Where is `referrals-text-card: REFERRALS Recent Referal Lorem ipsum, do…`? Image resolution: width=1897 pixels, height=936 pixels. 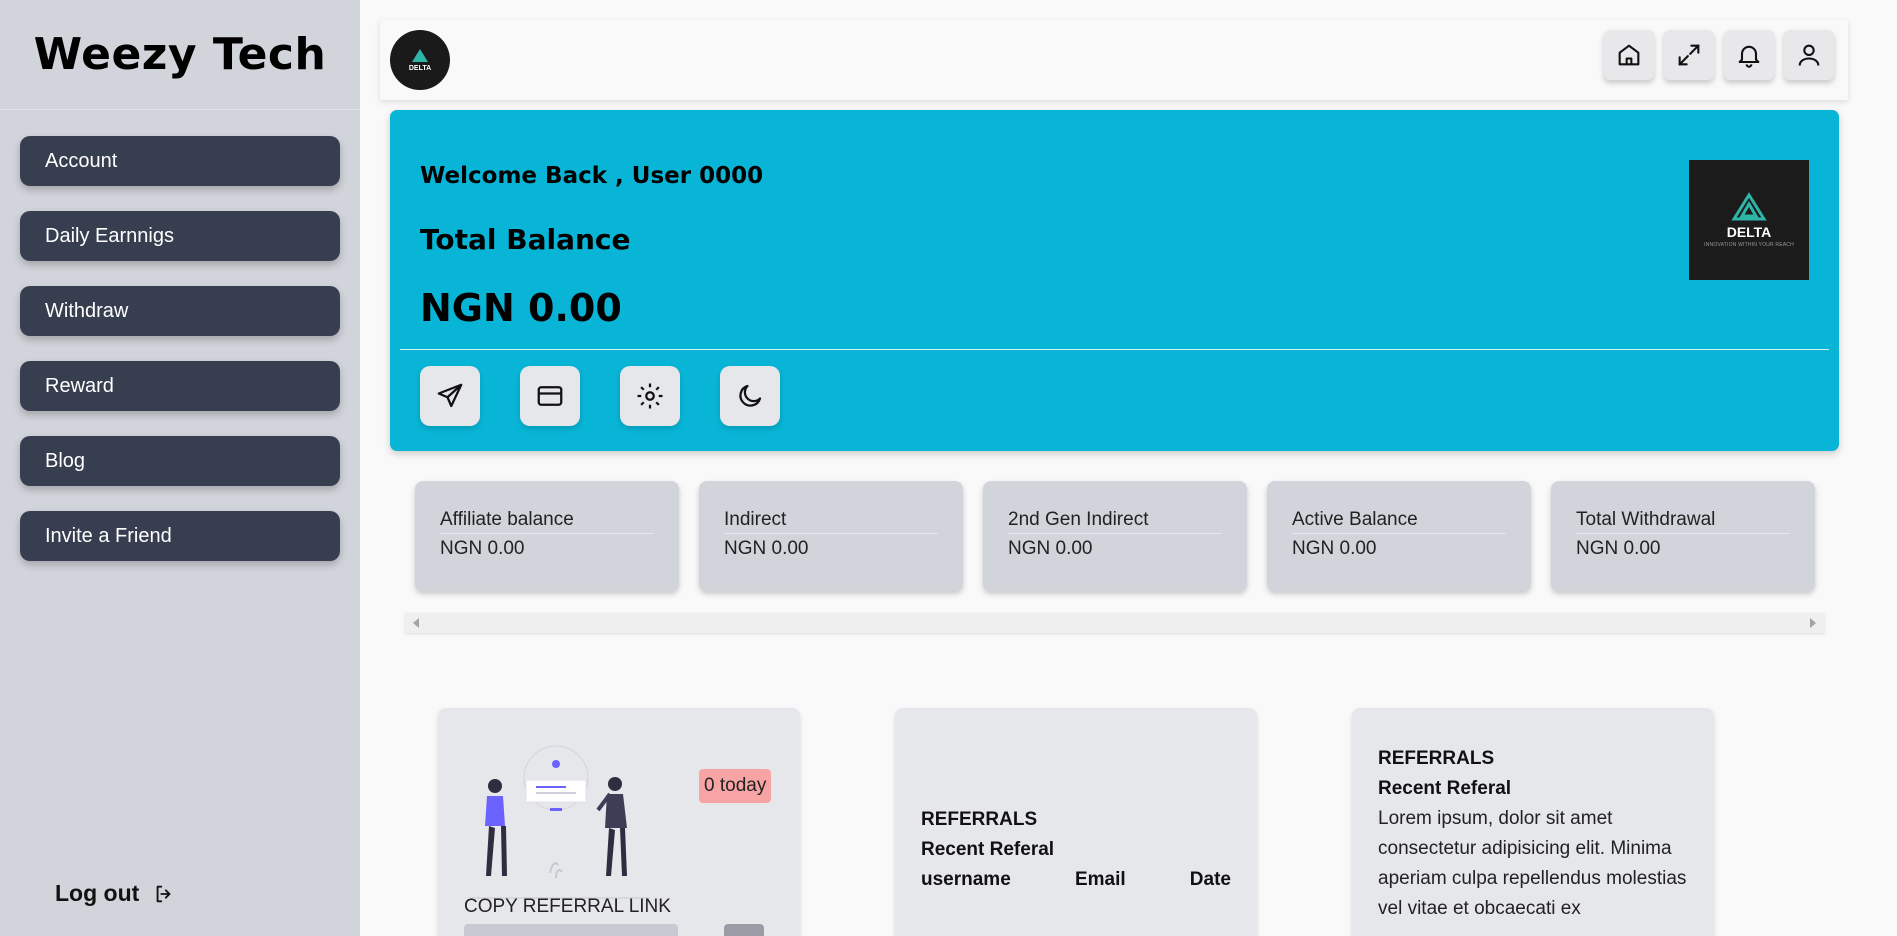 referrals-text-card: REFERRALS Recent Referal Lorem ipsum, do… is located at coordinates (1533, 822).